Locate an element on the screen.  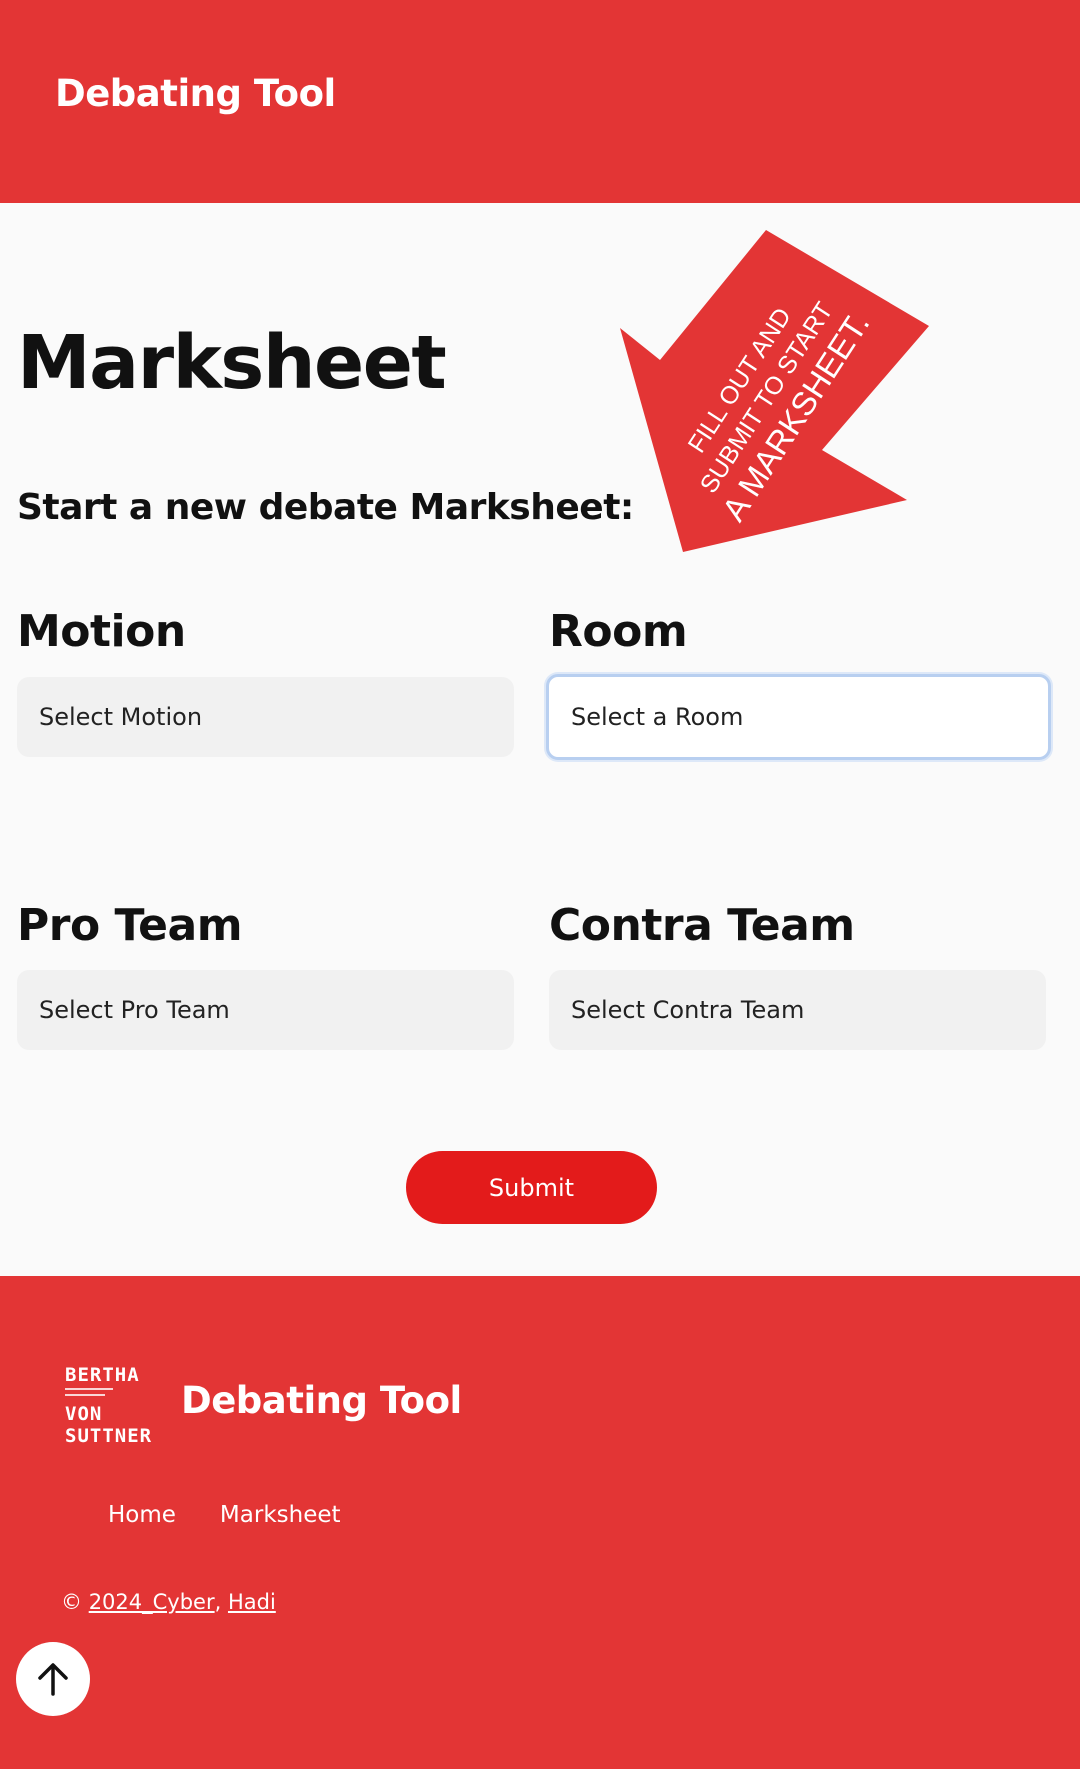
room-label: Room is located at coordinates (618, 631).